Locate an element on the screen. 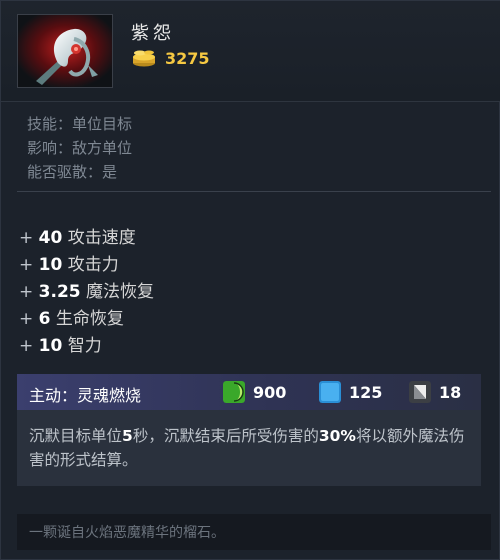 This screenshot has width=500, height=560. lore-text: 一颗诞自火焰恶魔精华的榴石。 is located at coordinates (127, 533).